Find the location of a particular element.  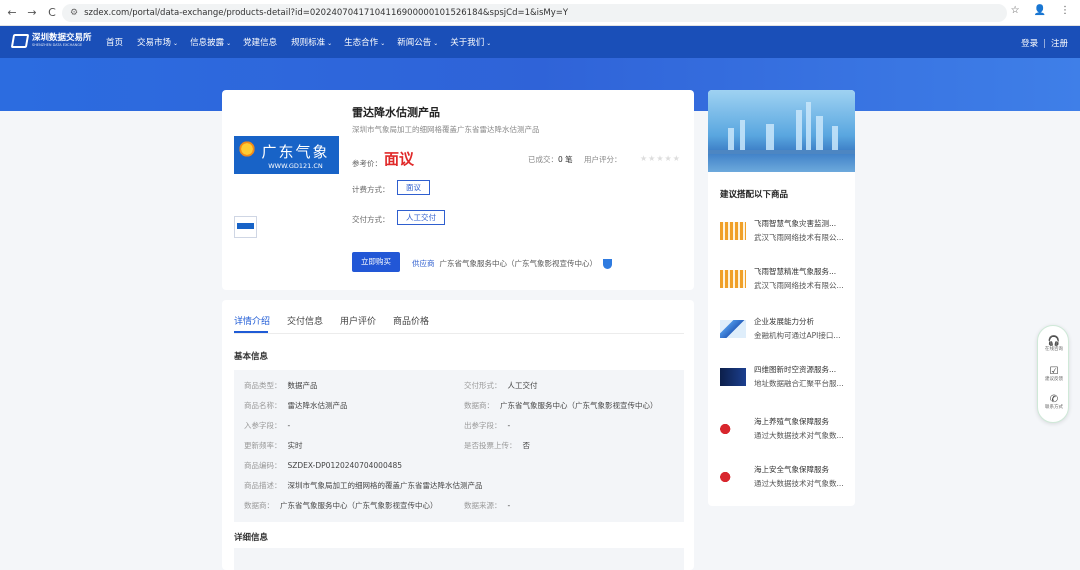

provider-info: 供应商 广东省气象服务中心（广东气象影视宣传中心） is located at coordinates (512, 263).